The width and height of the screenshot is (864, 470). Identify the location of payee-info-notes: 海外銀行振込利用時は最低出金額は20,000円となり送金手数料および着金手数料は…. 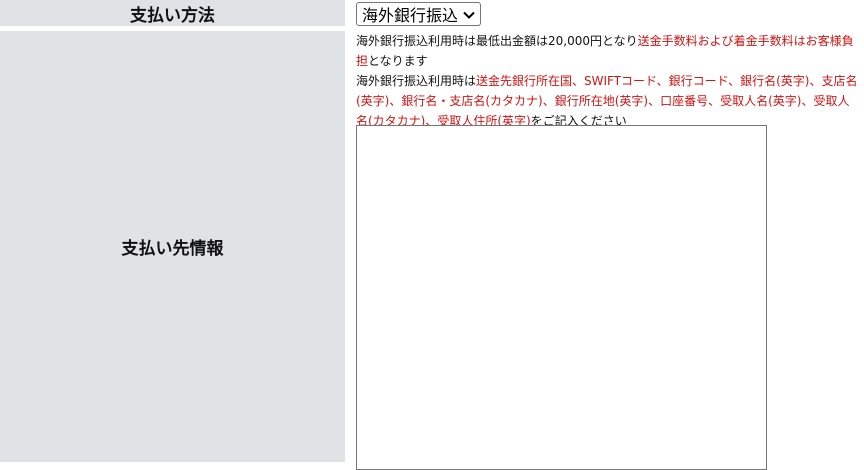
(608, 81).